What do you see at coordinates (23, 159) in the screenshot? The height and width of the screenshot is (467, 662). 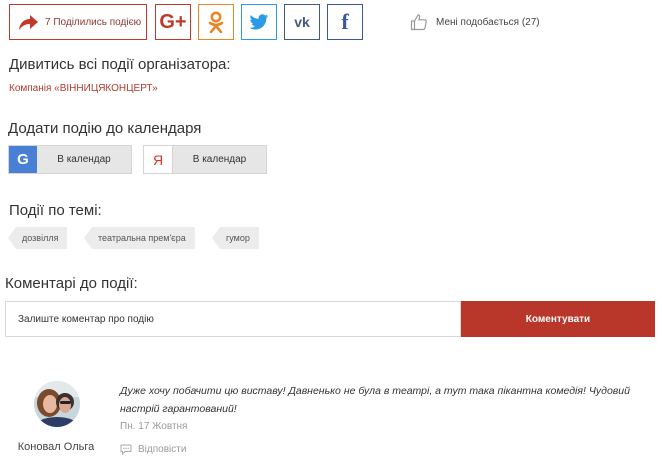 I see `google-icon: G` at bounding box center [23, 159].